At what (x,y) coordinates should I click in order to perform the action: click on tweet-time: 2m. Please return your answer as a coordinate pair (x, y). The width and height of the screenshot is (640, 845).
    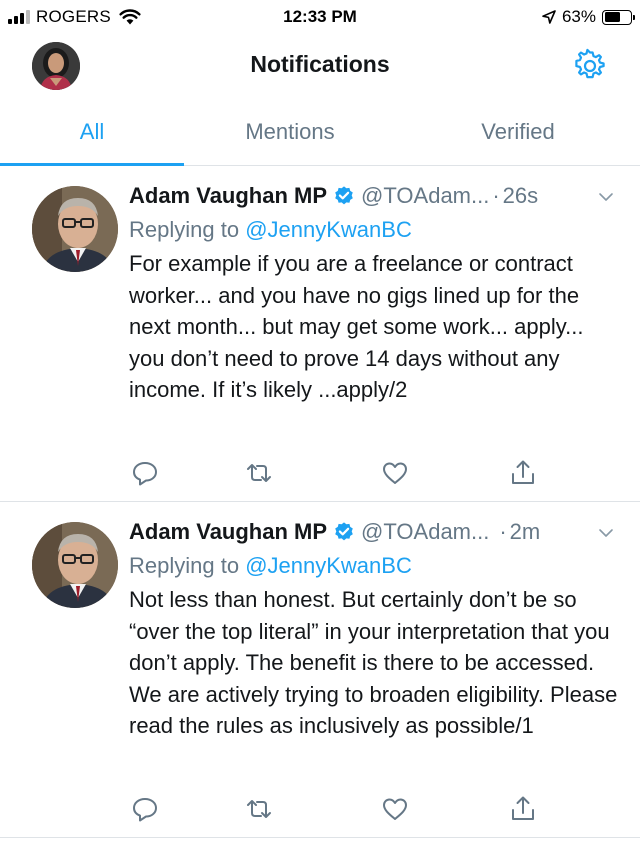
    Looking at the image, I should click on (525, 531).